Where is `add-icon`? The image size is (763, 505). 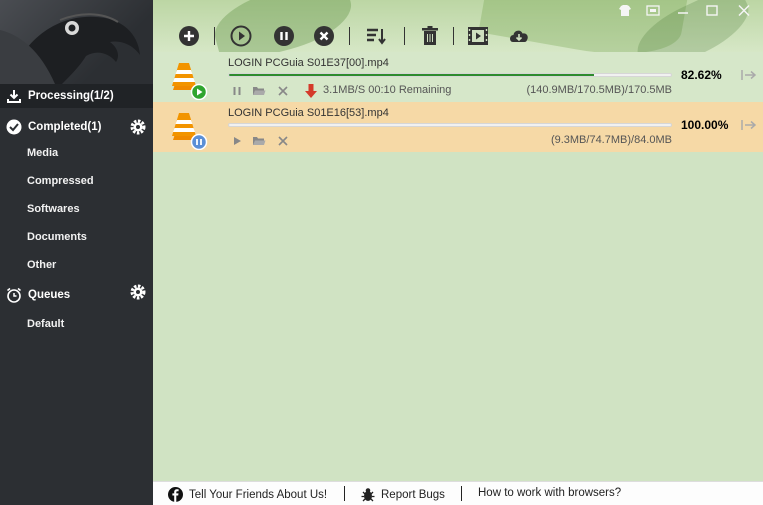 add-icon is located at coordinates (189, 36).